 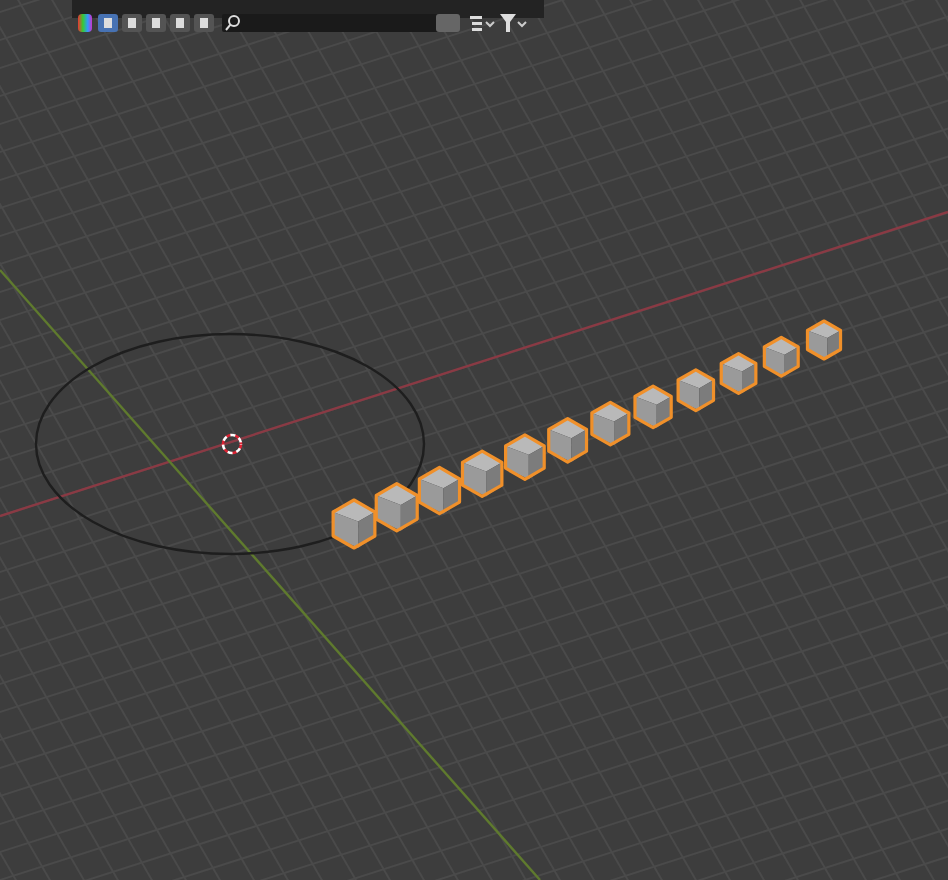 What do you see at coordinates (482, 23) in the screenshot?
I see `list-icon` at bounding box center [482, 23].